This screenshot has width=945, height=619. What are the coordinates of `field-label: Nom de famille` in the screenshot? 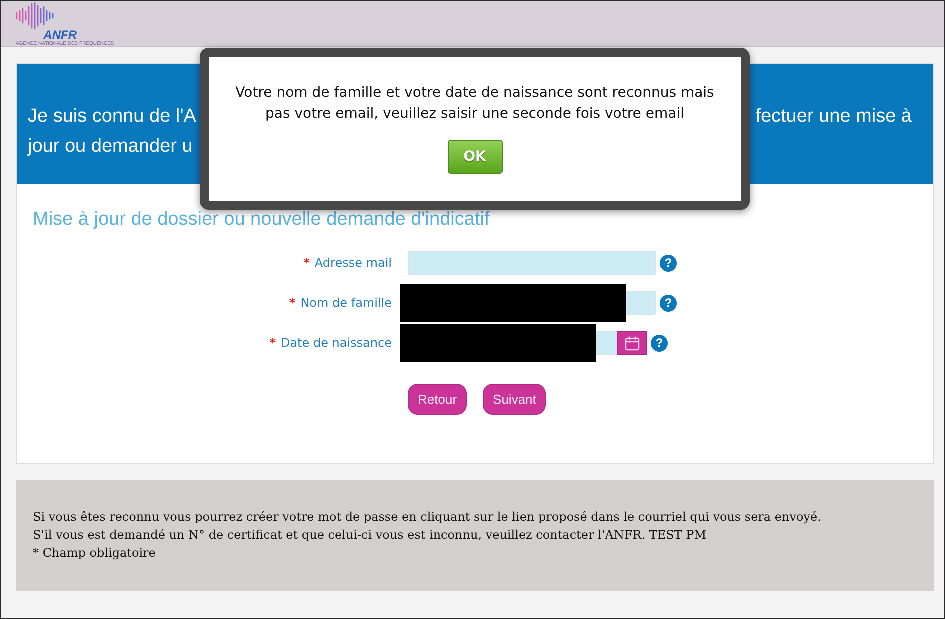 It's located at (346, 303).